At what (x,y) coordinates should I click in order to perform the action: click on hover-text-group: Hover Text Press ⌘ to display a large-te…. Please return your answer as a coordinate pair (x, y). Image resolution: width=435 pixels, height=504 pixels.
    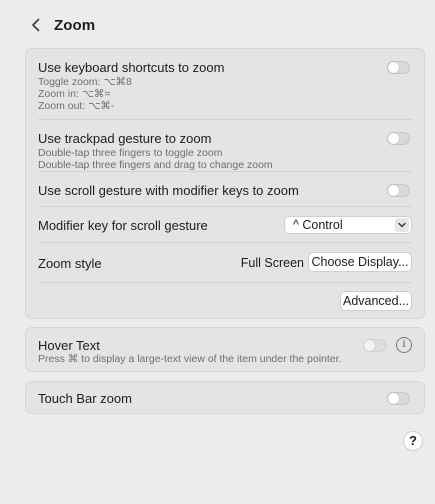
    Looking at the image, I should click on (225, 349).